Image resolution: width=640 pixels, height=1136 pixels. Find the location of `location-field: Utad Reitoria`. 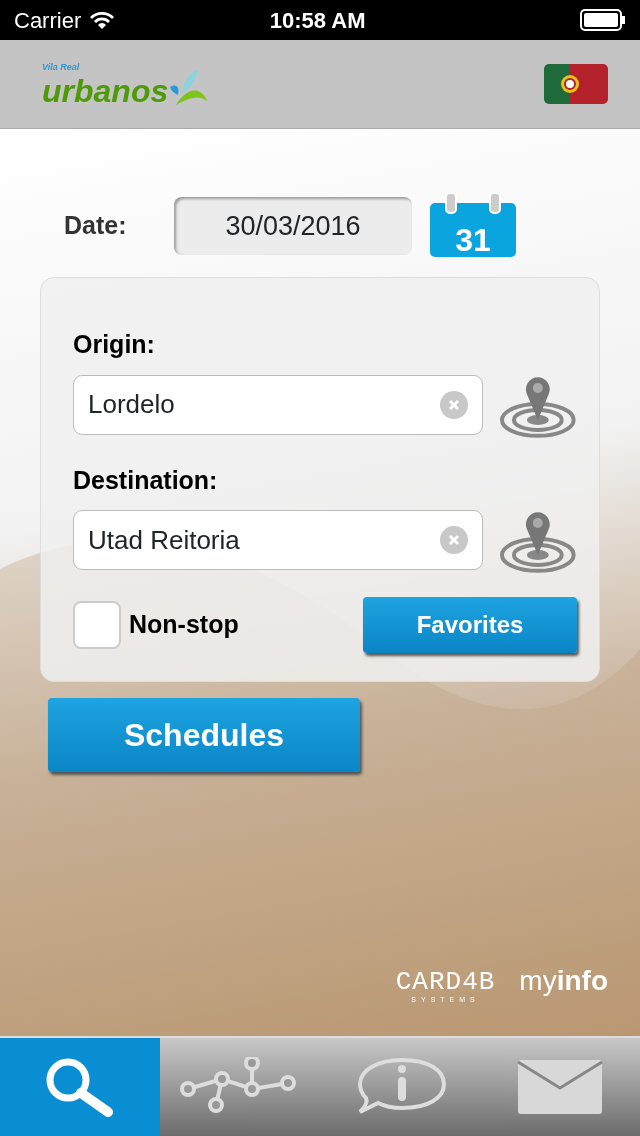

location-field: Utad Reitoria is located at coordinates (278, 540).